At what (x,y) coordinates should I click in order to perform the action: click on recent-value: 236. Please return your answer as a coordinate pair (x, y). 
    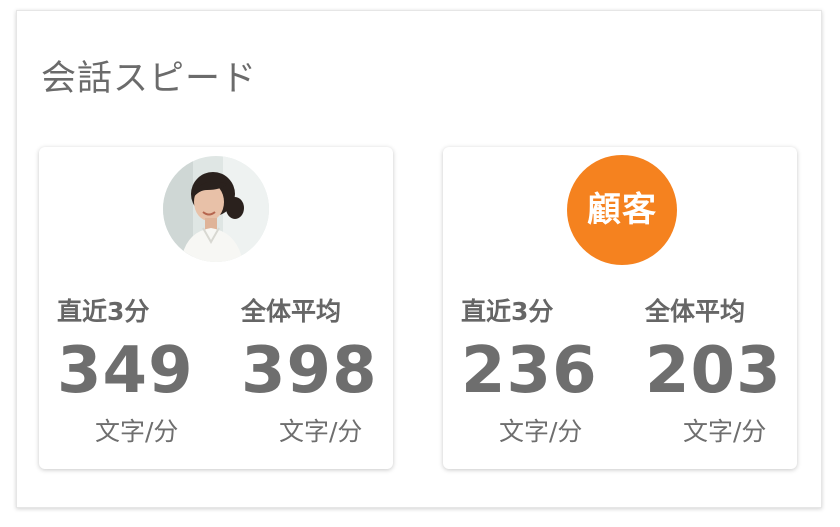
    Looking at the image, I should click on (529, 371).